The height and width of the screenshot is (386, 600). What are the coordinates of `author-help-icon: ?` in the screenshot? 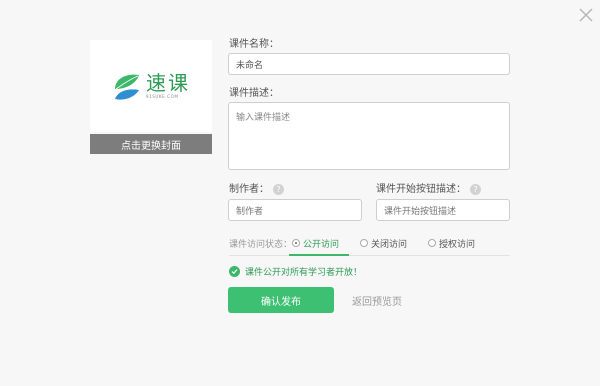 It's located at (278, 189).